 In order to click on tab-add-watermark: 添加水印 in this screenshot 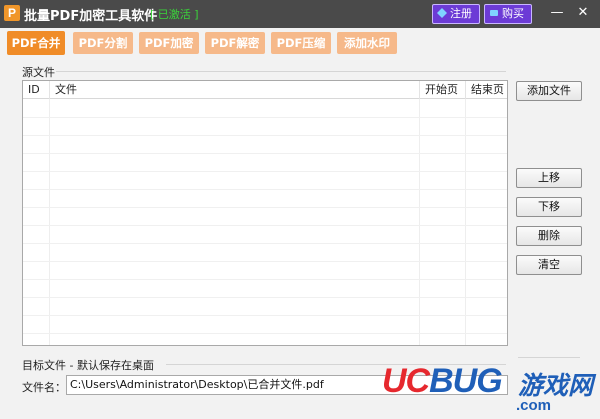, I will do `click(367, 43)`.